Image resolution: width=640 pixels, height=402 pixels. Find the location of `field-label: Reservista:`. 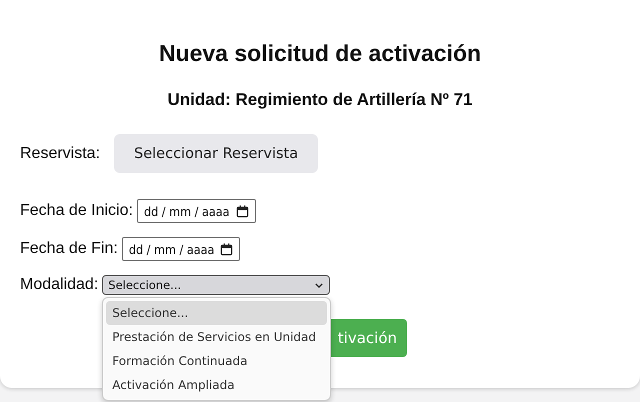

field-label: Reservista: is located at coordinates (60, 154).